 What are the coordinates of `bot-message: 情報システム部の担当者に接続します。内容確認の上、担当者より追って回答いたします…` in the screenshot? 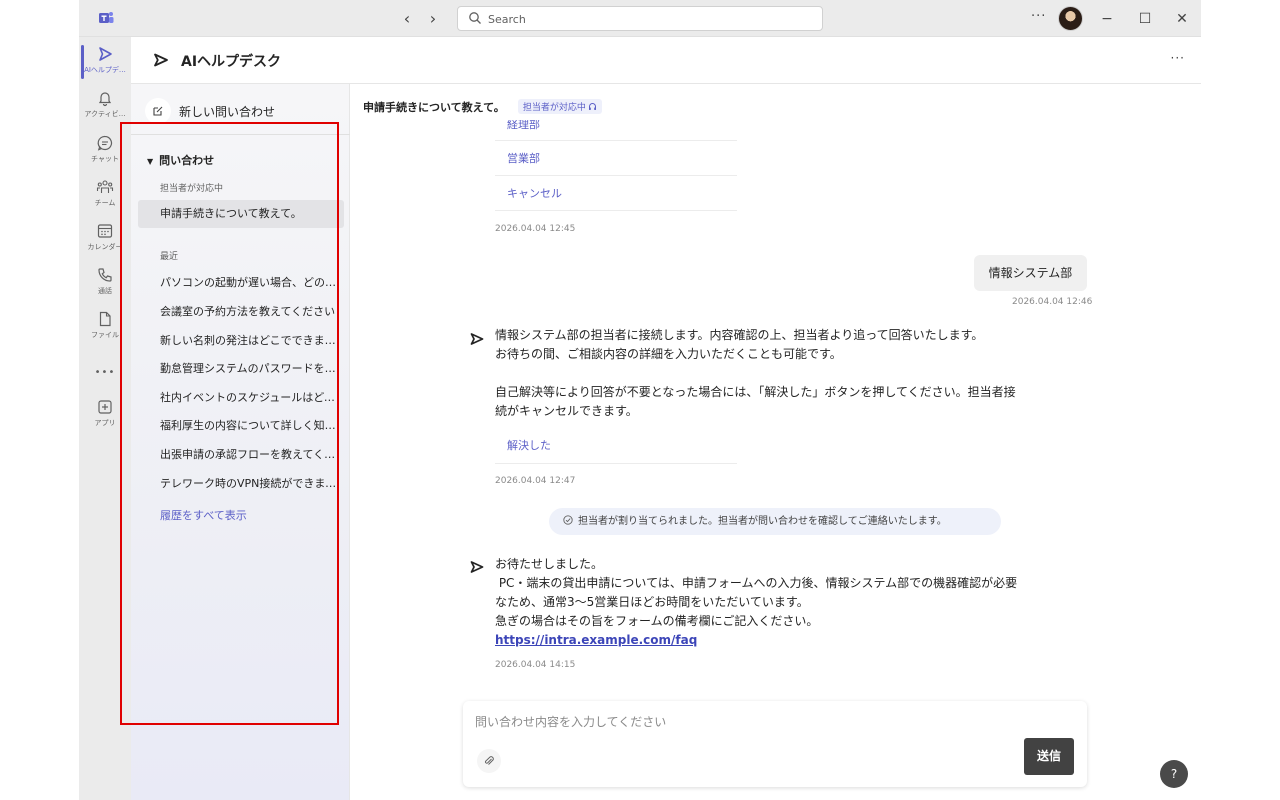 It's located at (780, 373).